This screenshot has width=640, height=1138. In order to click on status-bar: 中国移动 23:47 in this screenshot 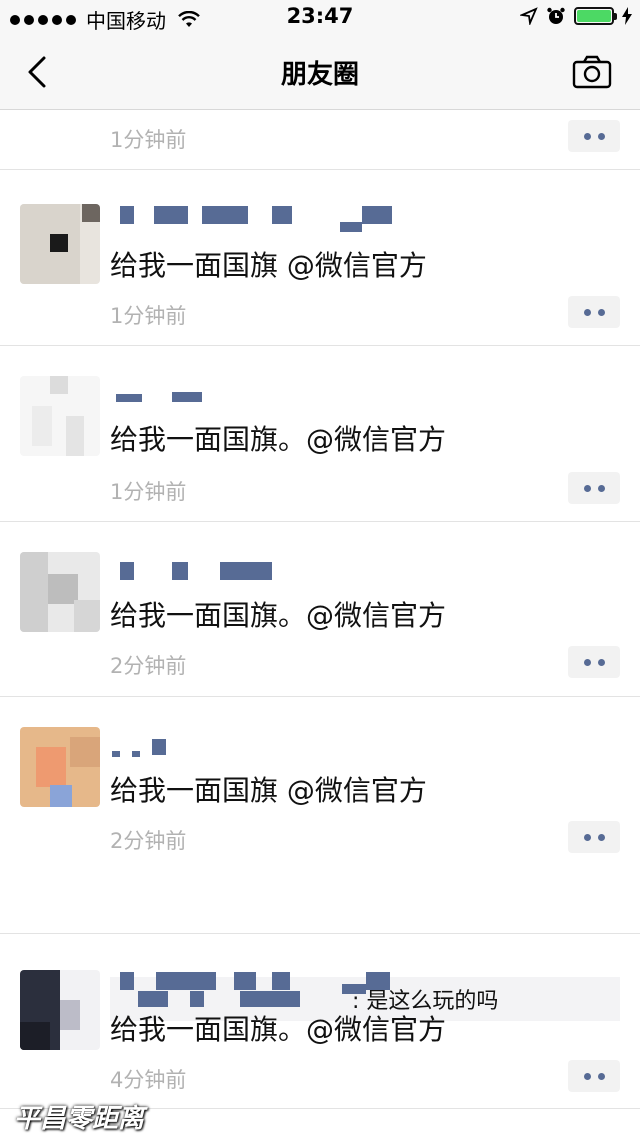, I will do `click(320, 18)`.